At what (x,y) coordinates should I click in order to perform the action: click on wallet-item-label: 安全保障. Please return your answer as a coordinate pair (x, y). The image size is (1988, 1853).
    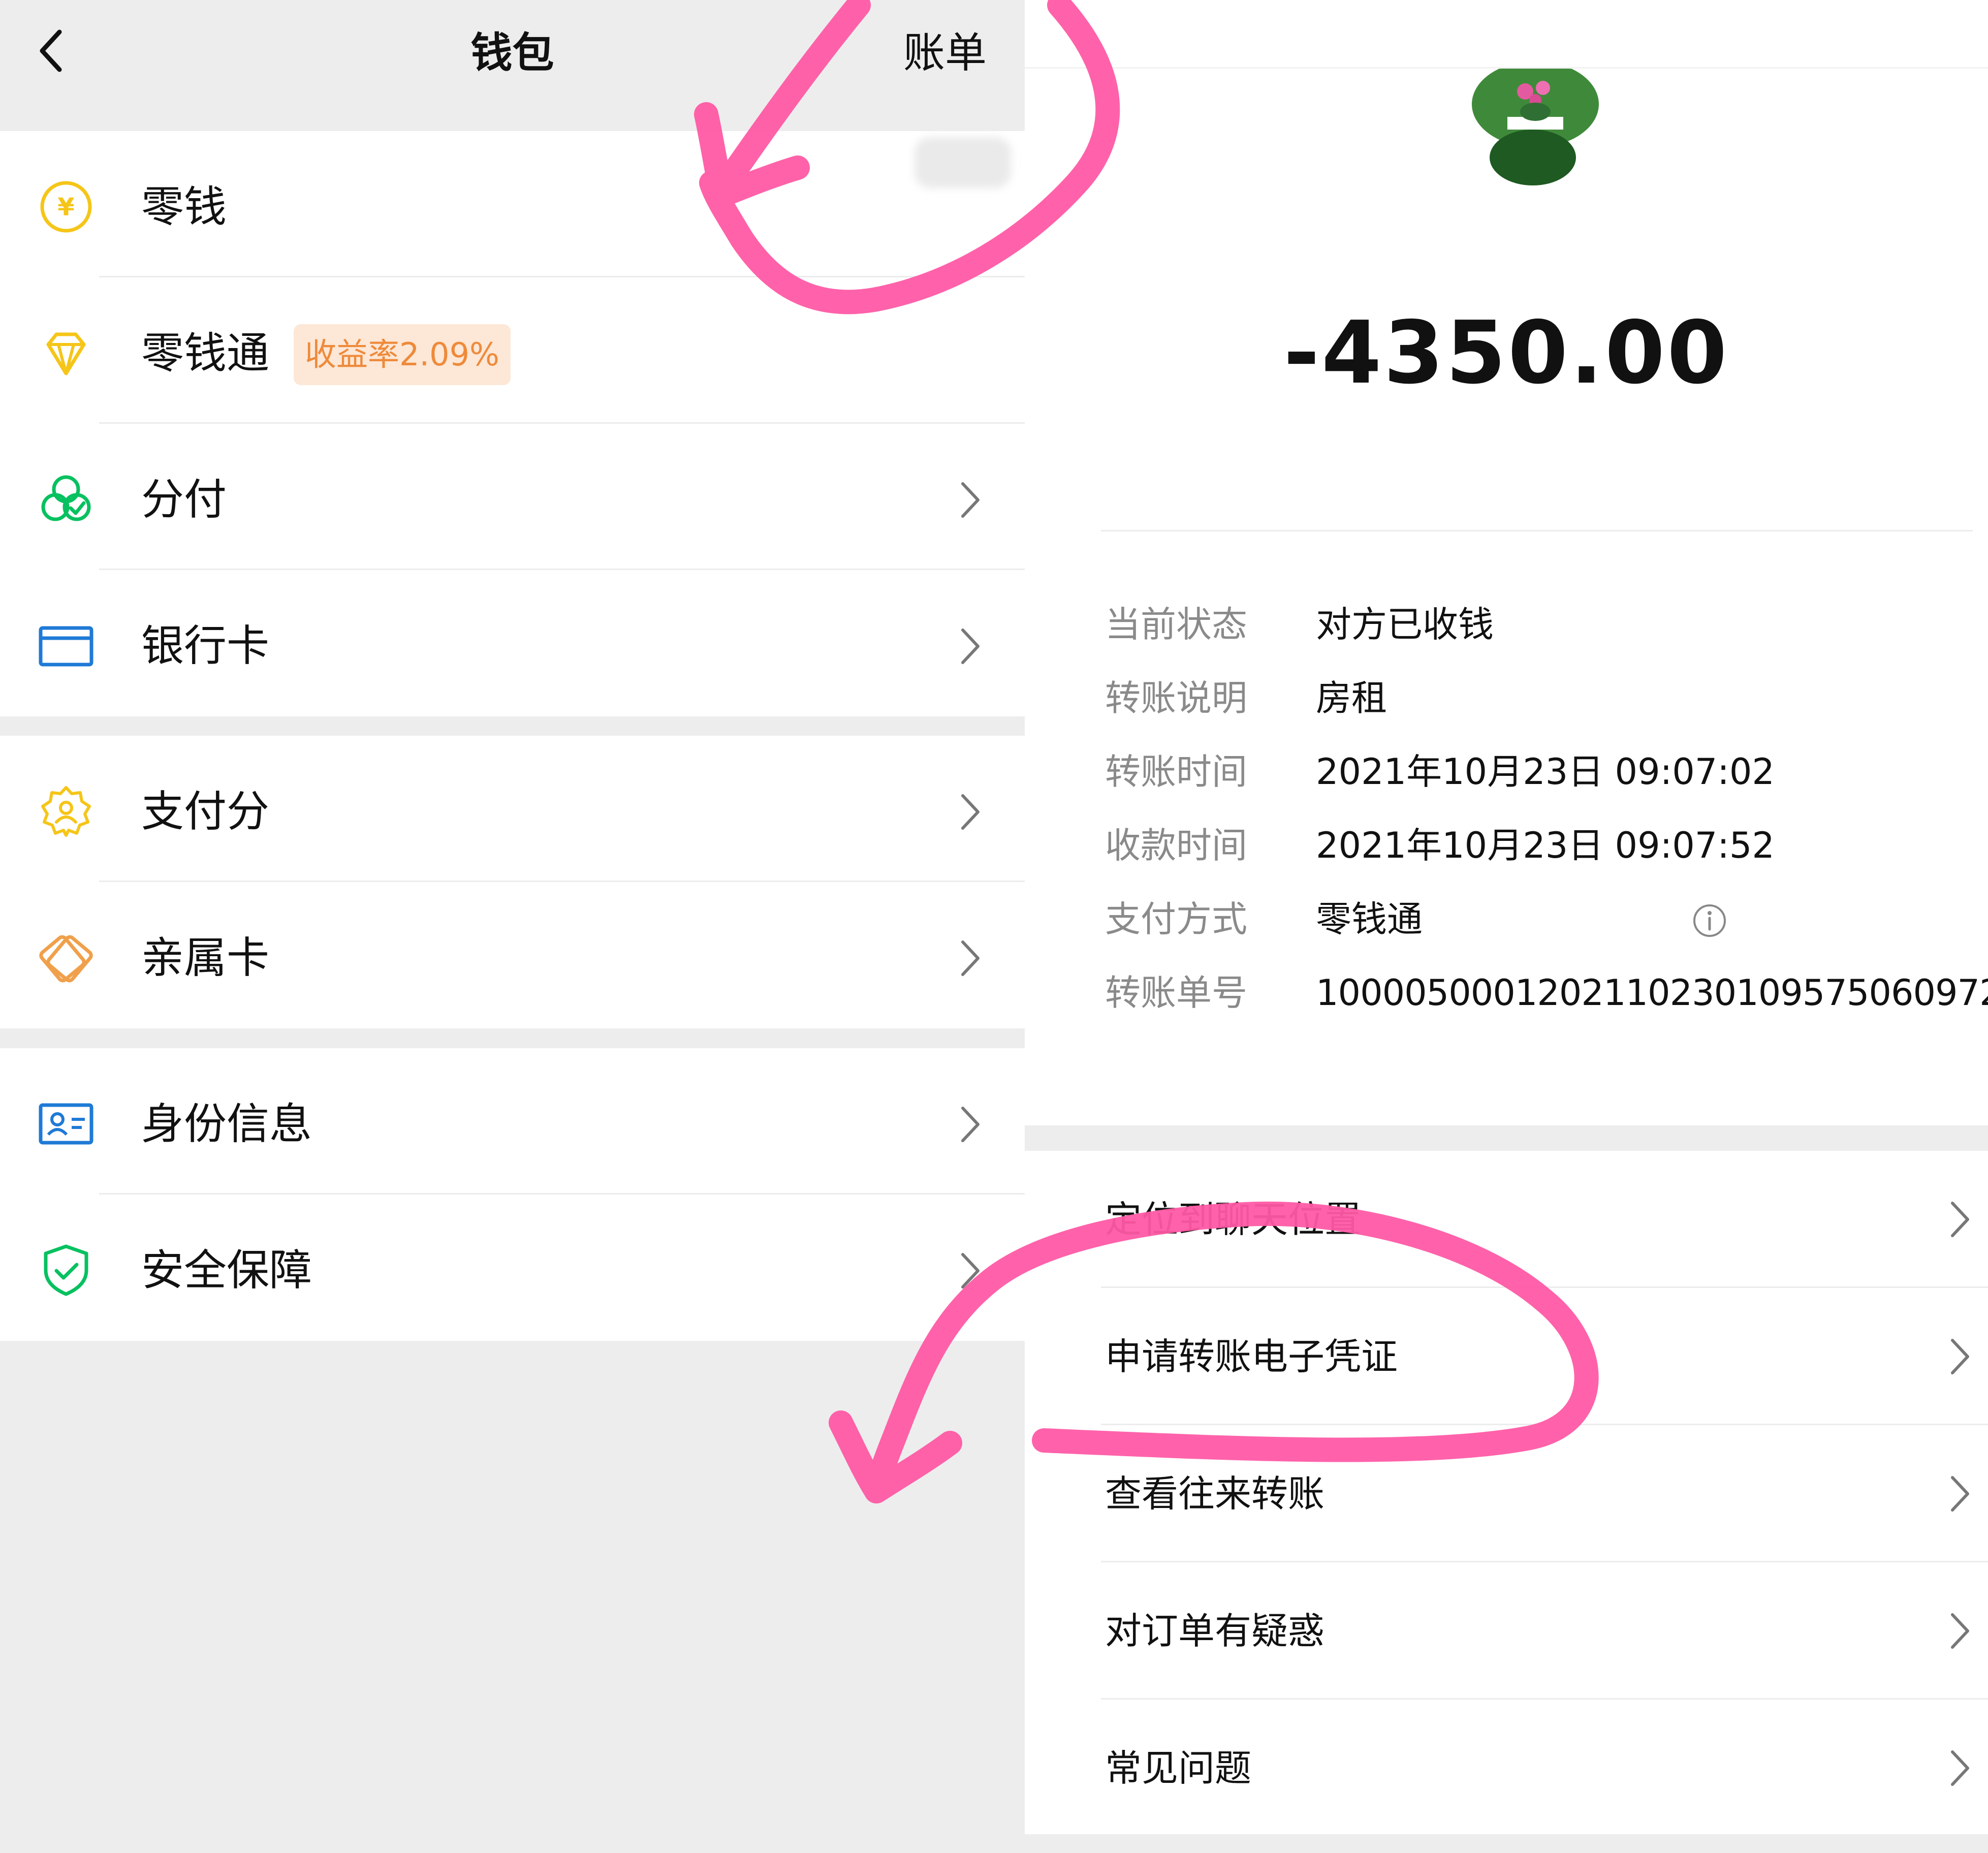
    Looking at the image, I should click on (226, 1270).